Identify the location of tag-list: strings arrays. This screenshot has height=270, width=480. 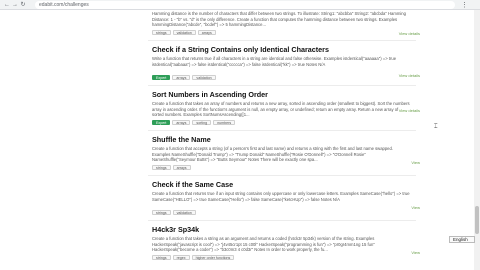
(284, 167).